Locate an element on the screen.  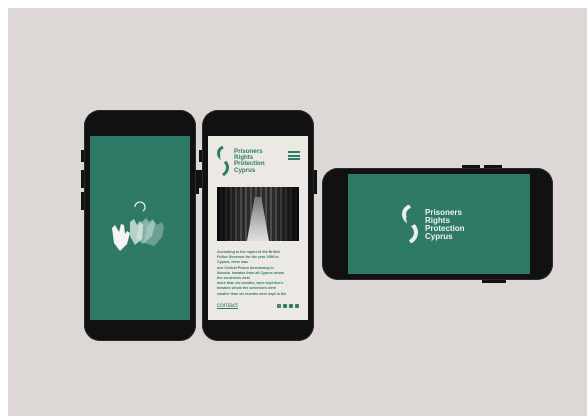
splash-screen is located at coordinates (140, 228).